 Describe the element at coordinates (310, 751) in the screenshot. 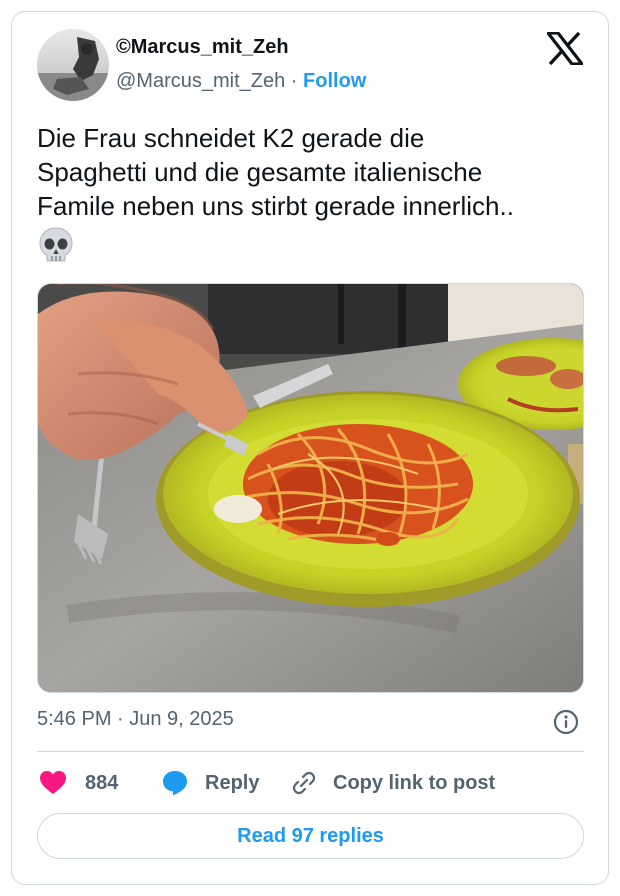

I see `divider` at that location.